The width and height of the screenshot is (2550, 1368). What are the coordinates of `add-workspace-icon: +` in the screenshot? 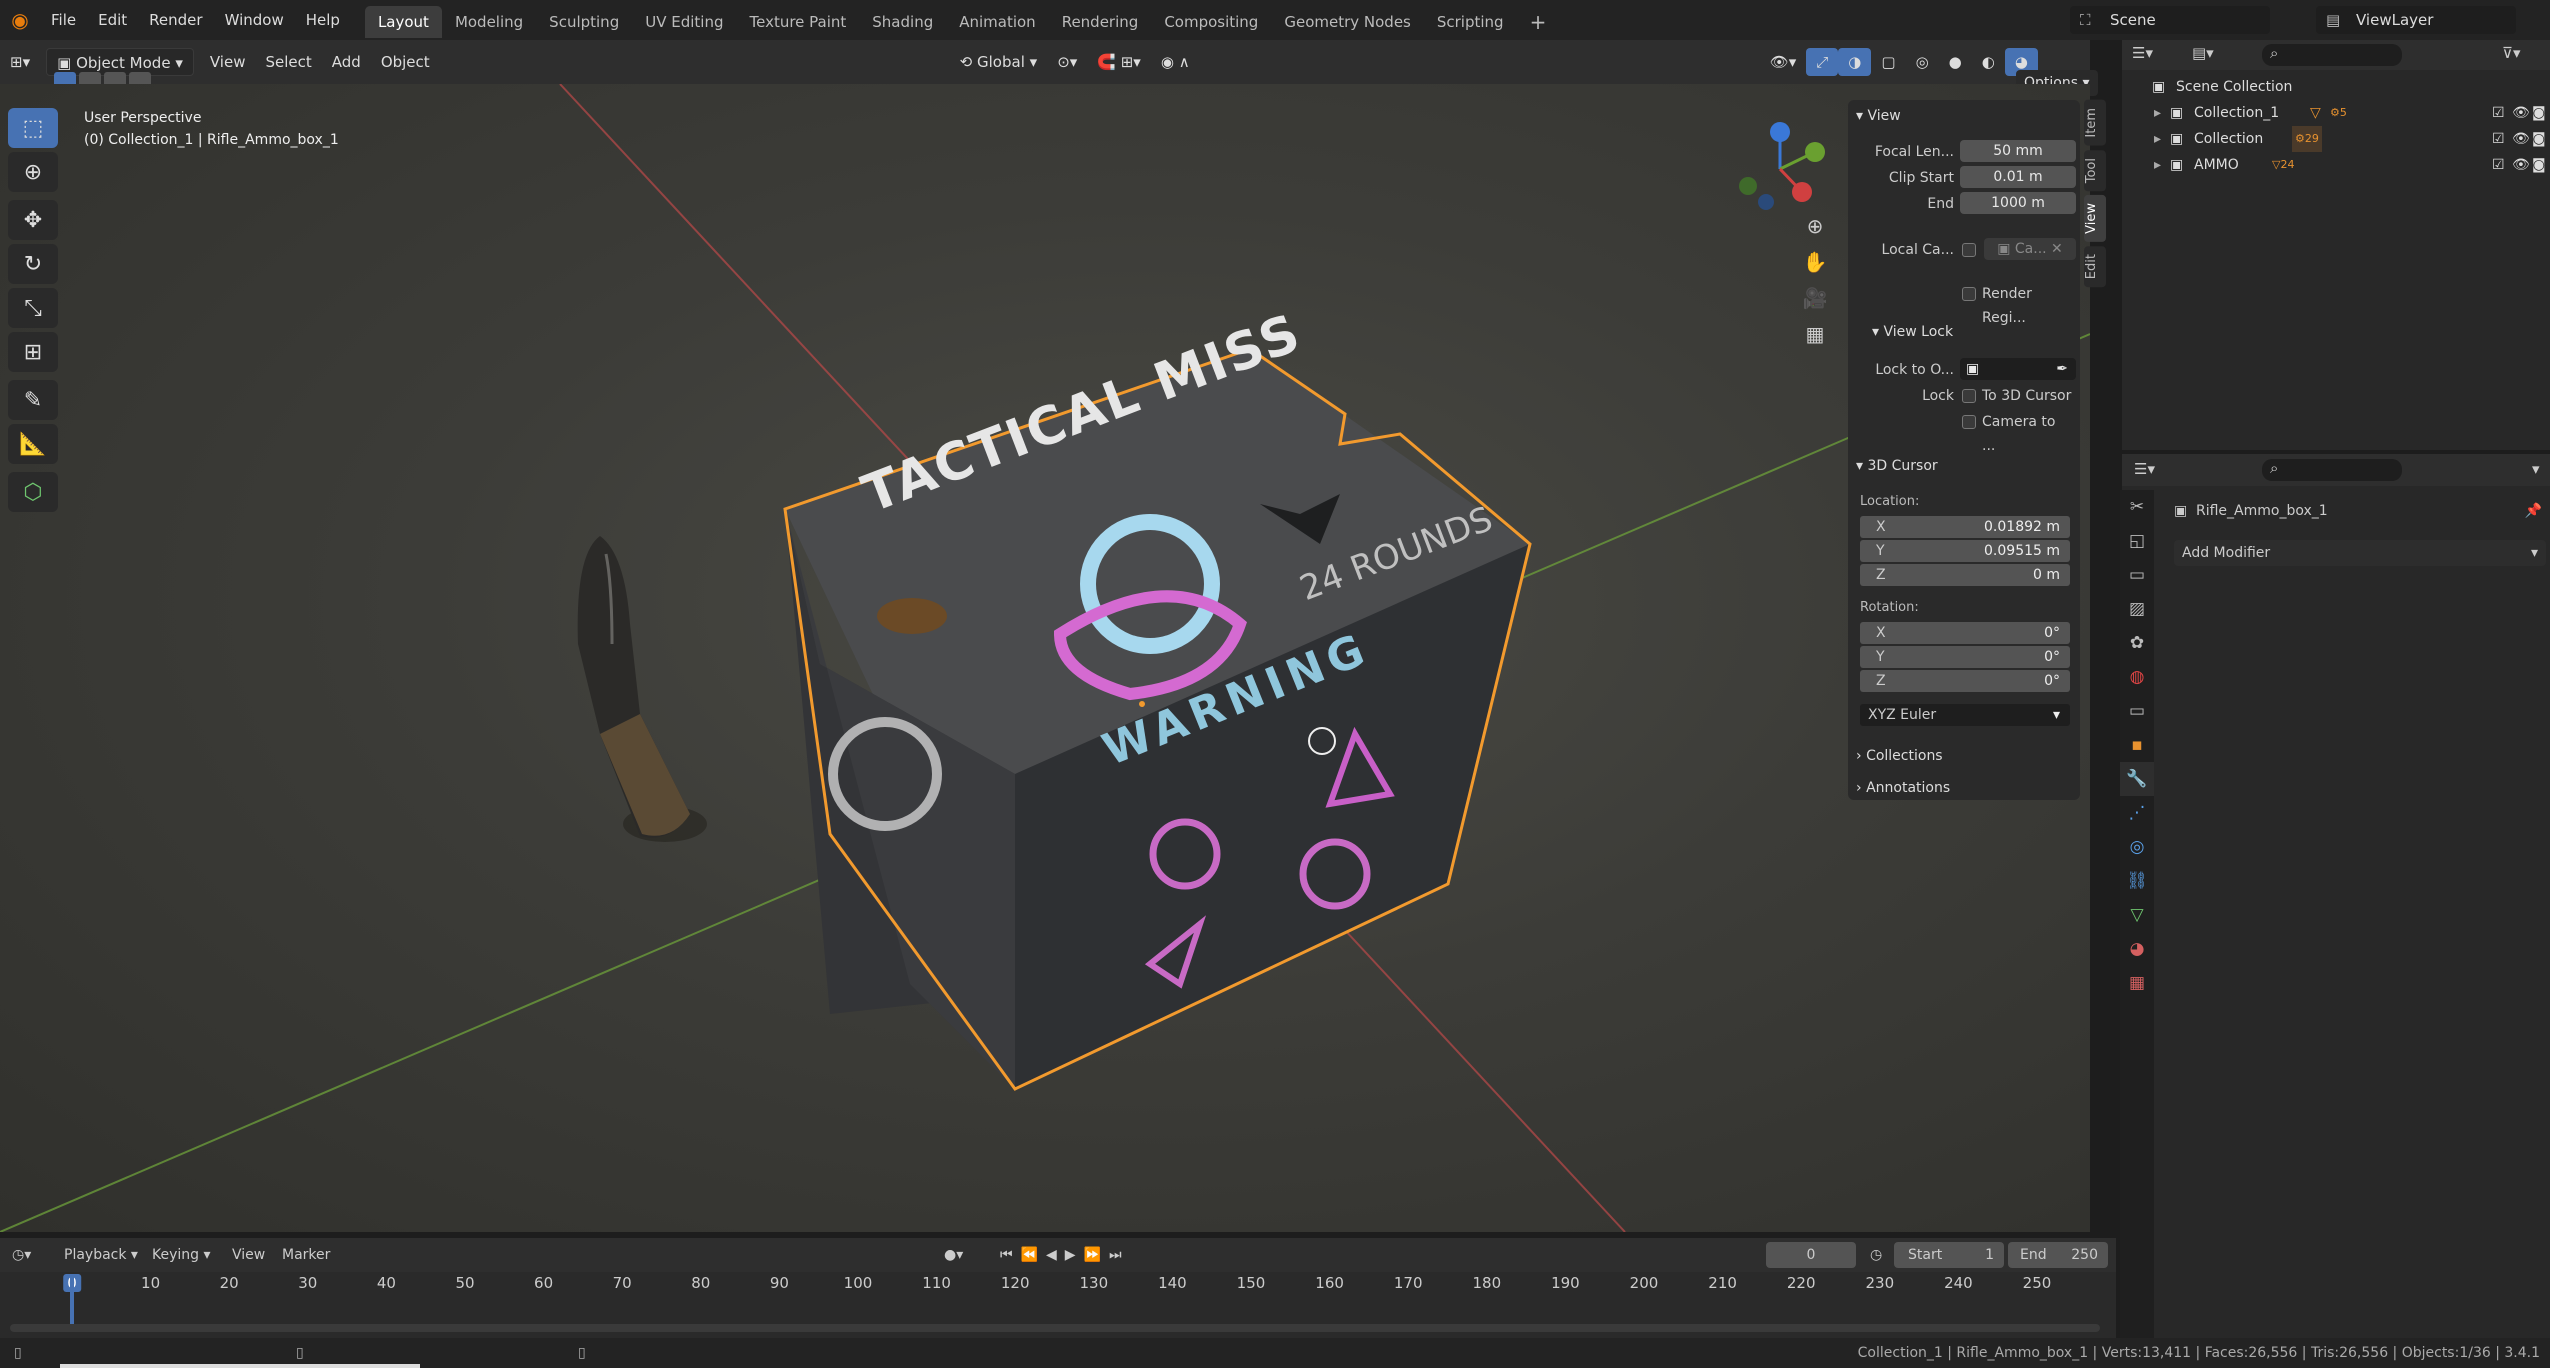 It's located at (1538, 22).